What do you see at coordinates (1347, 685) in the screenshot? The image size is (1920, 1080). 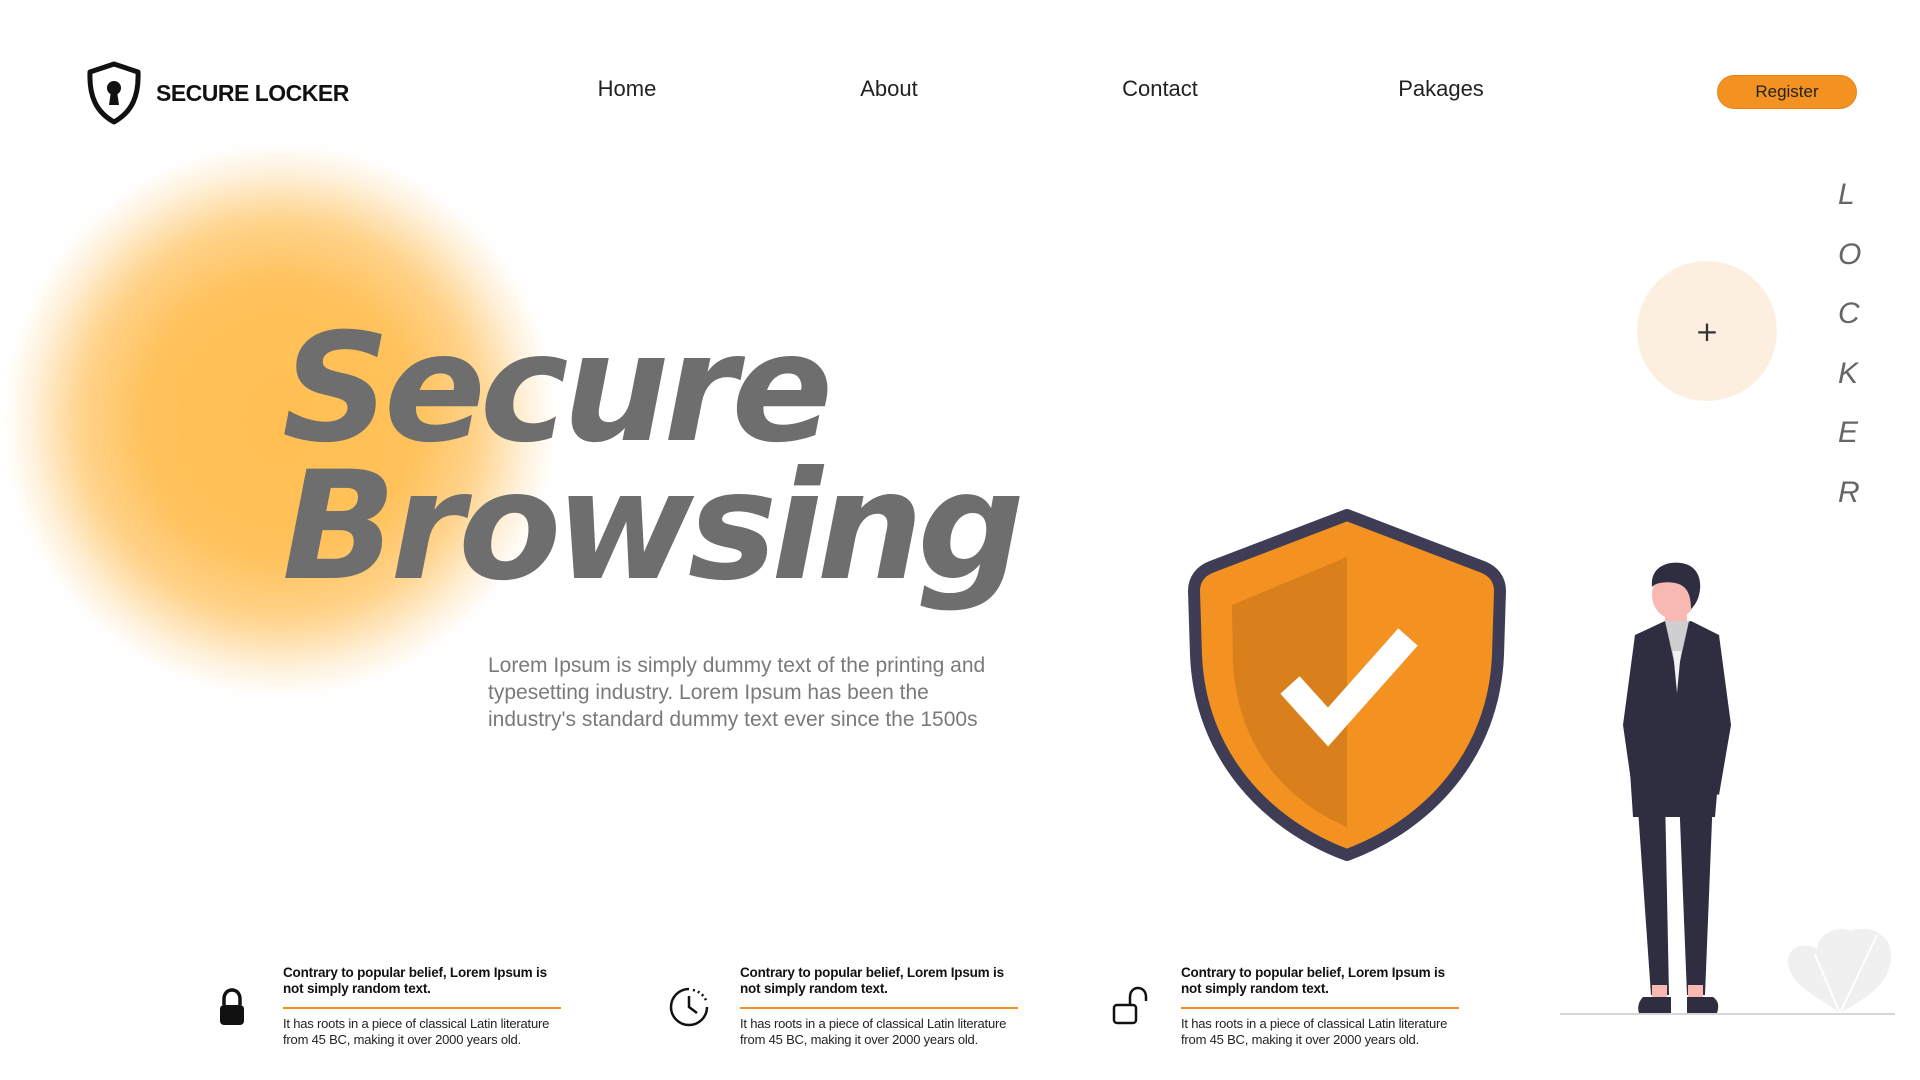 I see `shield-check-illustration` at bounding box center [1347, 685].